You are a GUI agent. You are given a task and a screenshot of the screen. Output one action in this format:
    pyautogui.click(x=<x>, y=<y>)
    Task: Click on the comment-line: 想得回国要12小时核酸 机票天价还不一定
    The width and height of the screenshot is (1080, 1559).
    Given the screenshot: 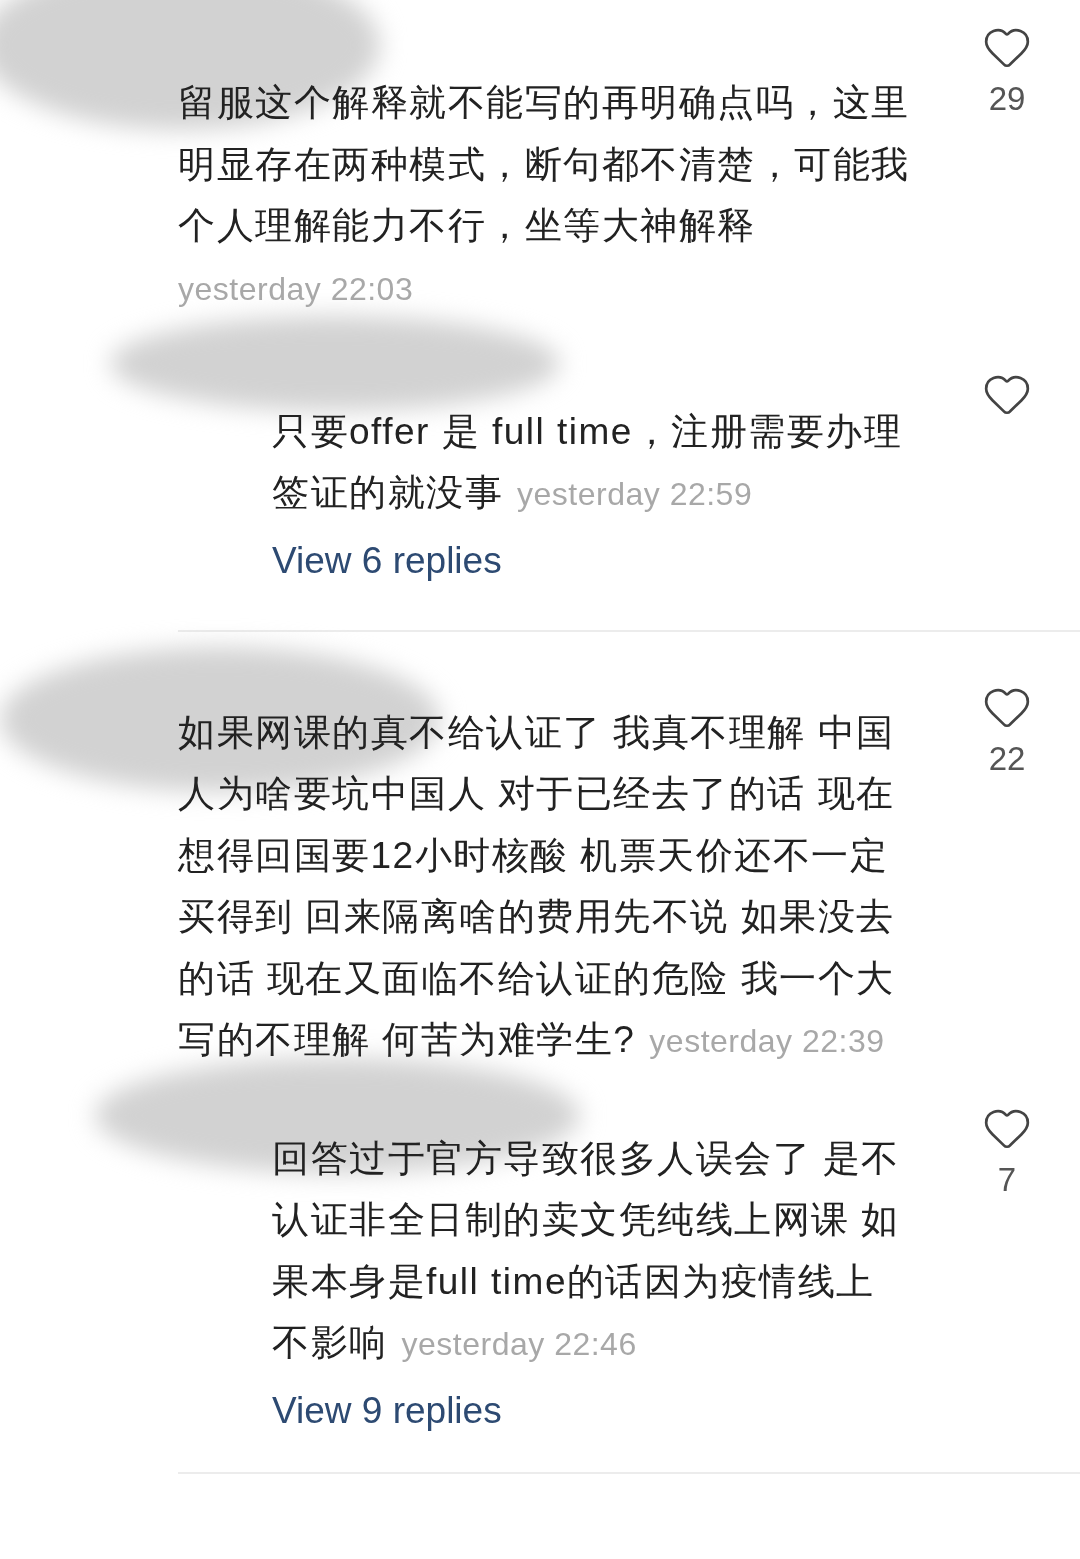 What is the action you would take?
    pyautogui.click(x=534, y=855)
    